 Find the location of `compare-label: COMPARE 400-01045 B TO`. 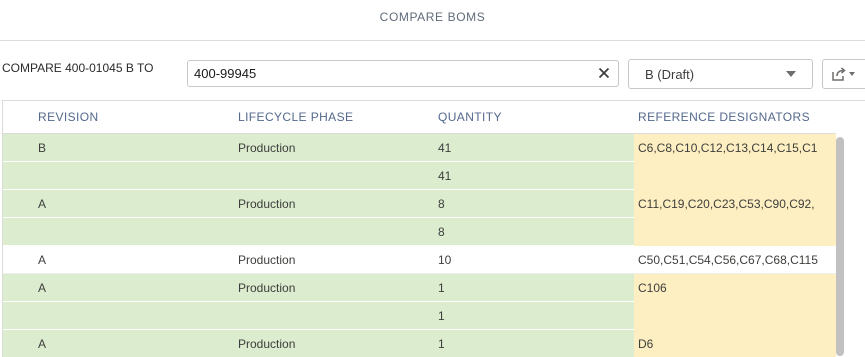

compare-label: COMPARE 400-01045 B TO is located at coordinates (78, 68).